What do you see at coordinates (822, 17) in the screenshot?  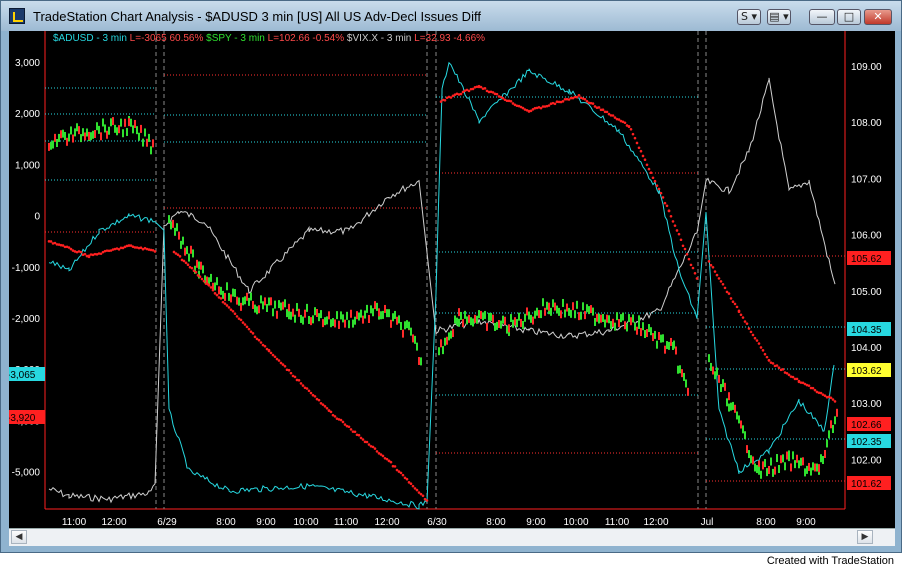 I see `minimize-button: —` at bounding box center [822, 17].